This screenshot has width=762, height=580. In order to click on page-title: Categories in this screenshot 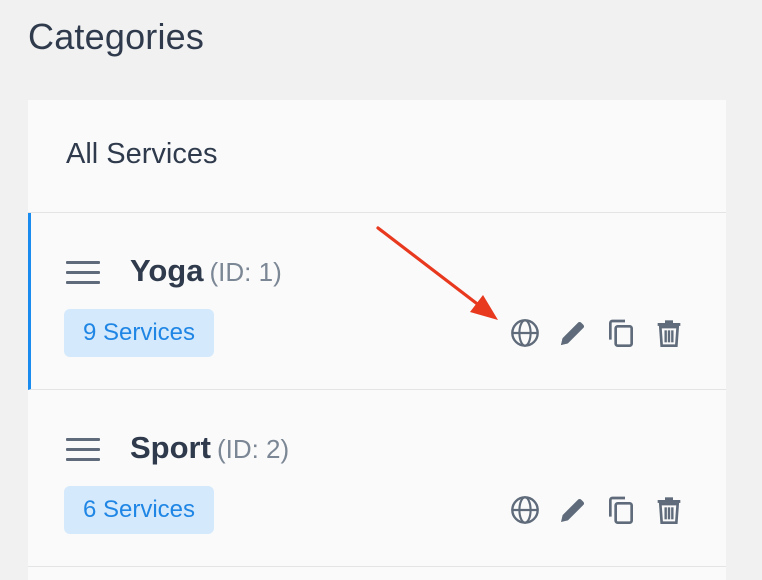, I will do `click(116, 36)`.